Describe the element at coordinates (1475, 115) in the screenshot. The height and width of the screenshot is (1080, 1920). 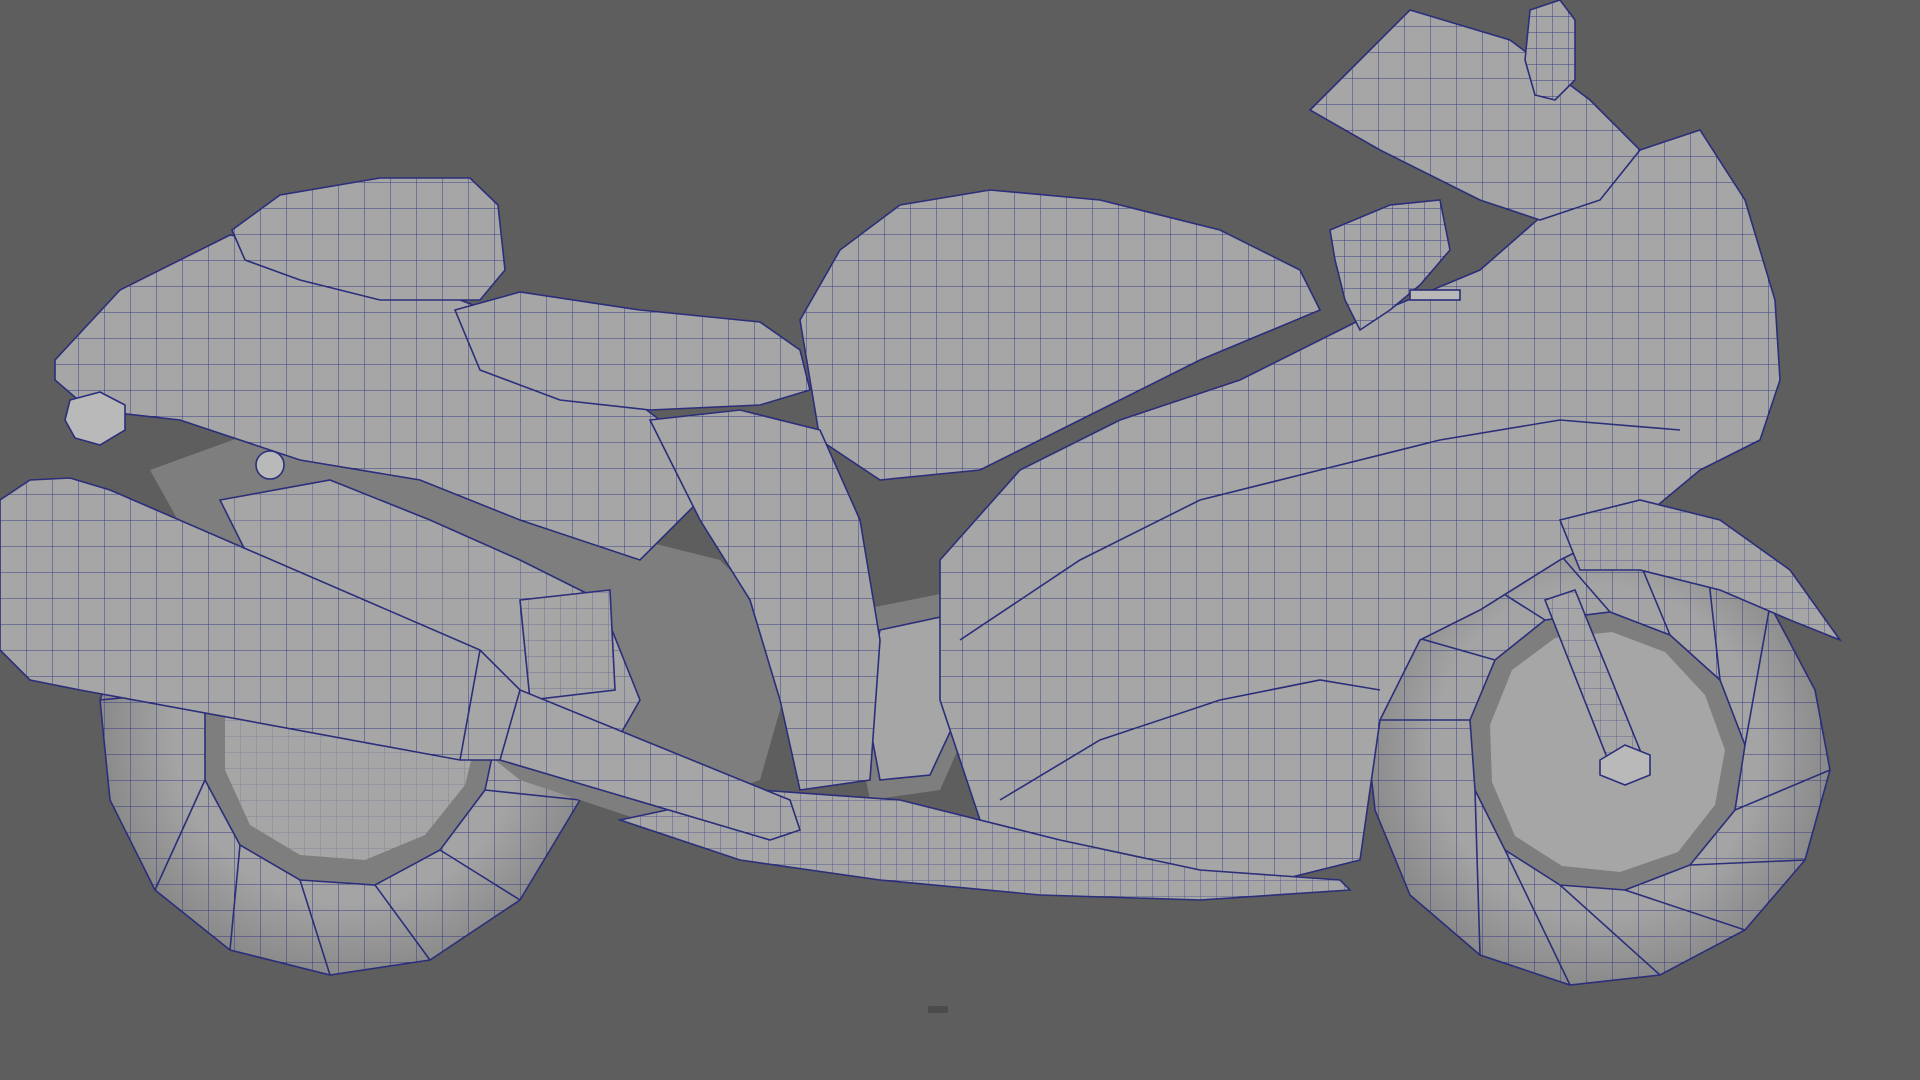
I see `windscreen` at that location.